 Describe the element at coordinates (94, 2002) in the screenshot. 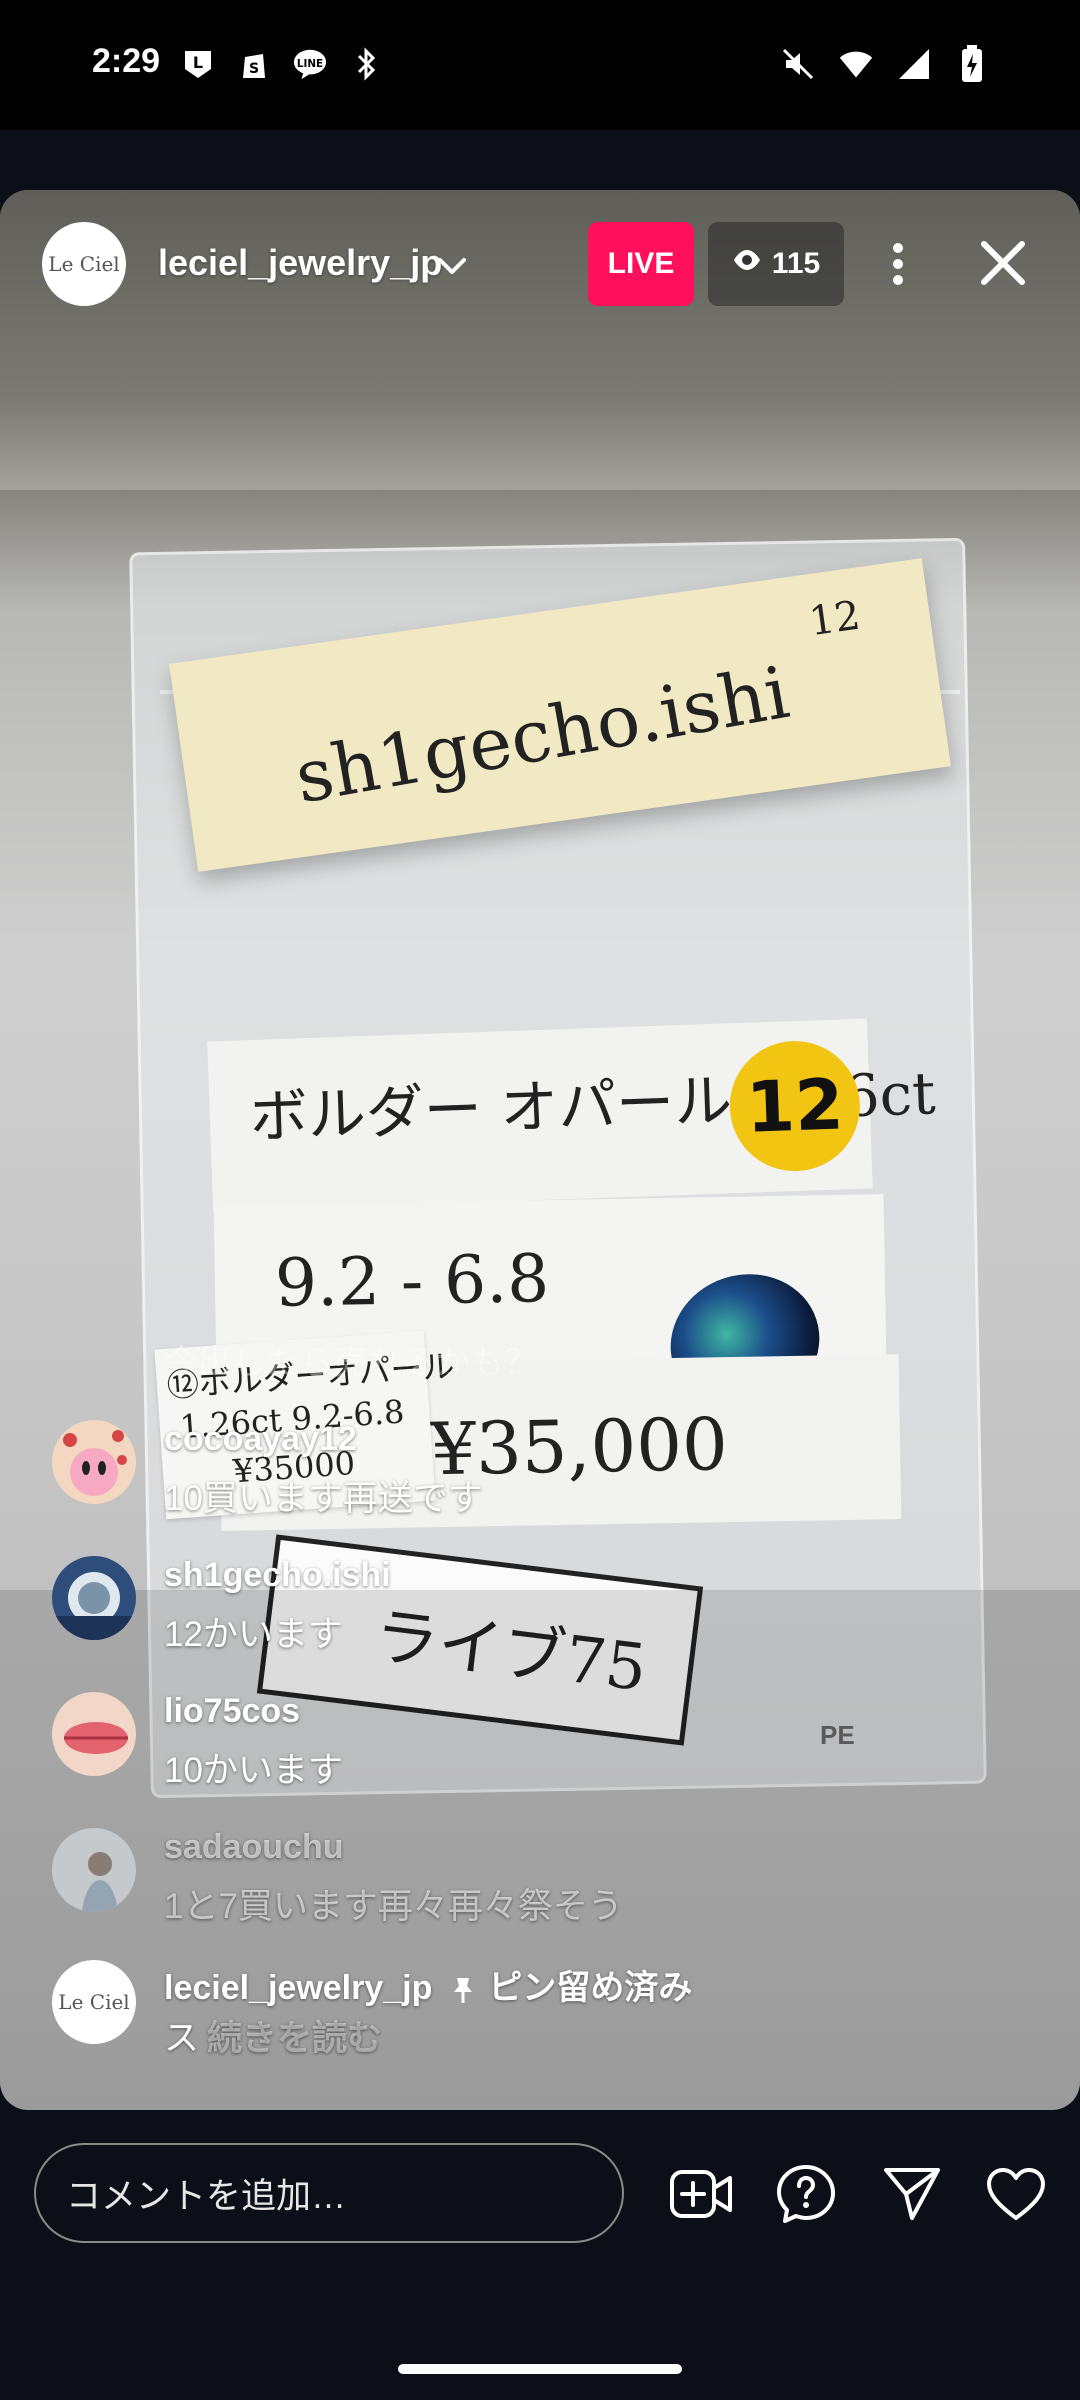

I see `pinned-comment-avatar: Le Ciel` at that location.